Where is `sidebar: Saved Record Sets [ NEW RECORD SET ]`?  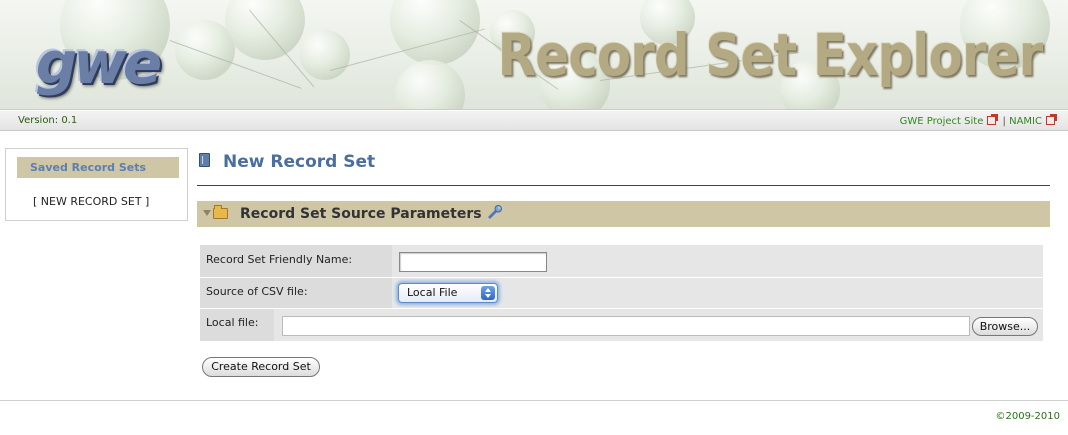 sidebar: Saved Record Sets [ NEW RECORD SET ] is located at coordinates (96, 184).